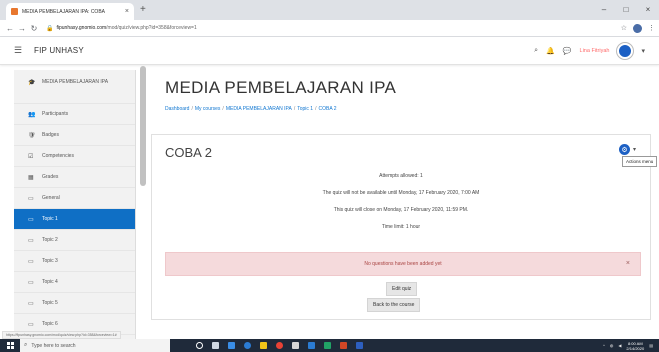 Image resolution: width=659 pixels, height=352 pixels. Describe the element at coordinates (643, 51) in the screenshot. I see `chevron-down-icon: ▾` at that location.